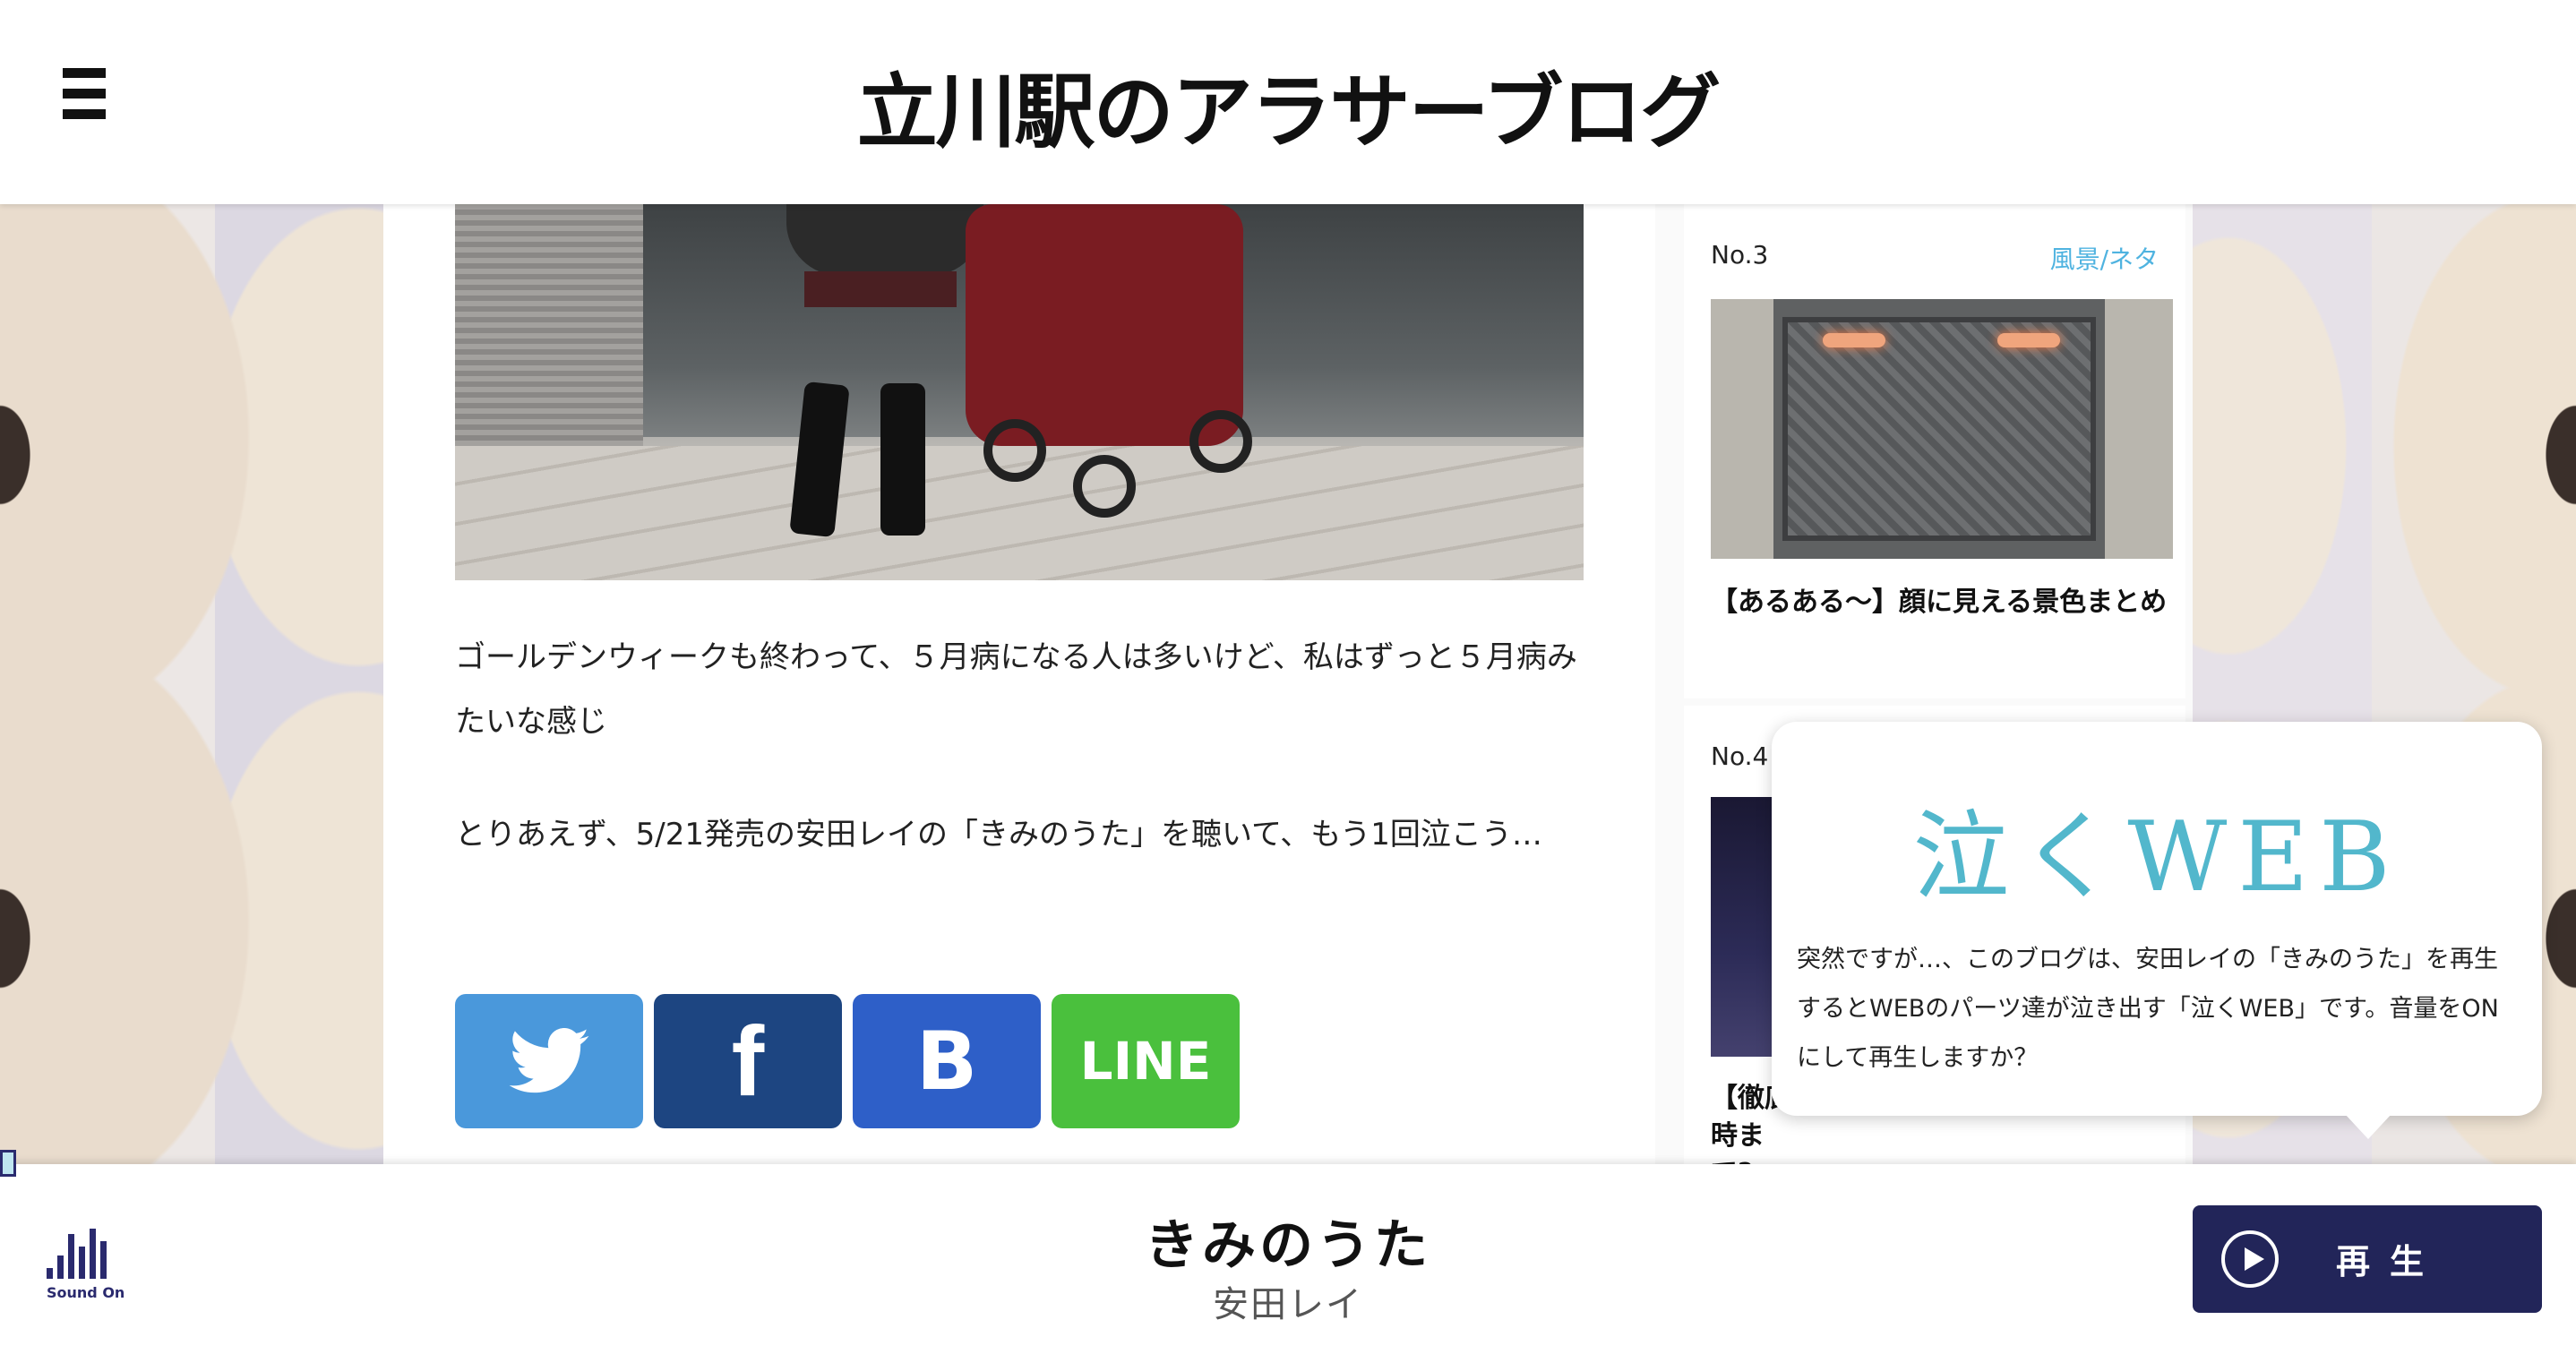 Image resolution: width=2576 pixels, height=1354 pixels. Describe the element at coordinates (2250, 1259) in the screenshot. I see `play-icon` at that location.